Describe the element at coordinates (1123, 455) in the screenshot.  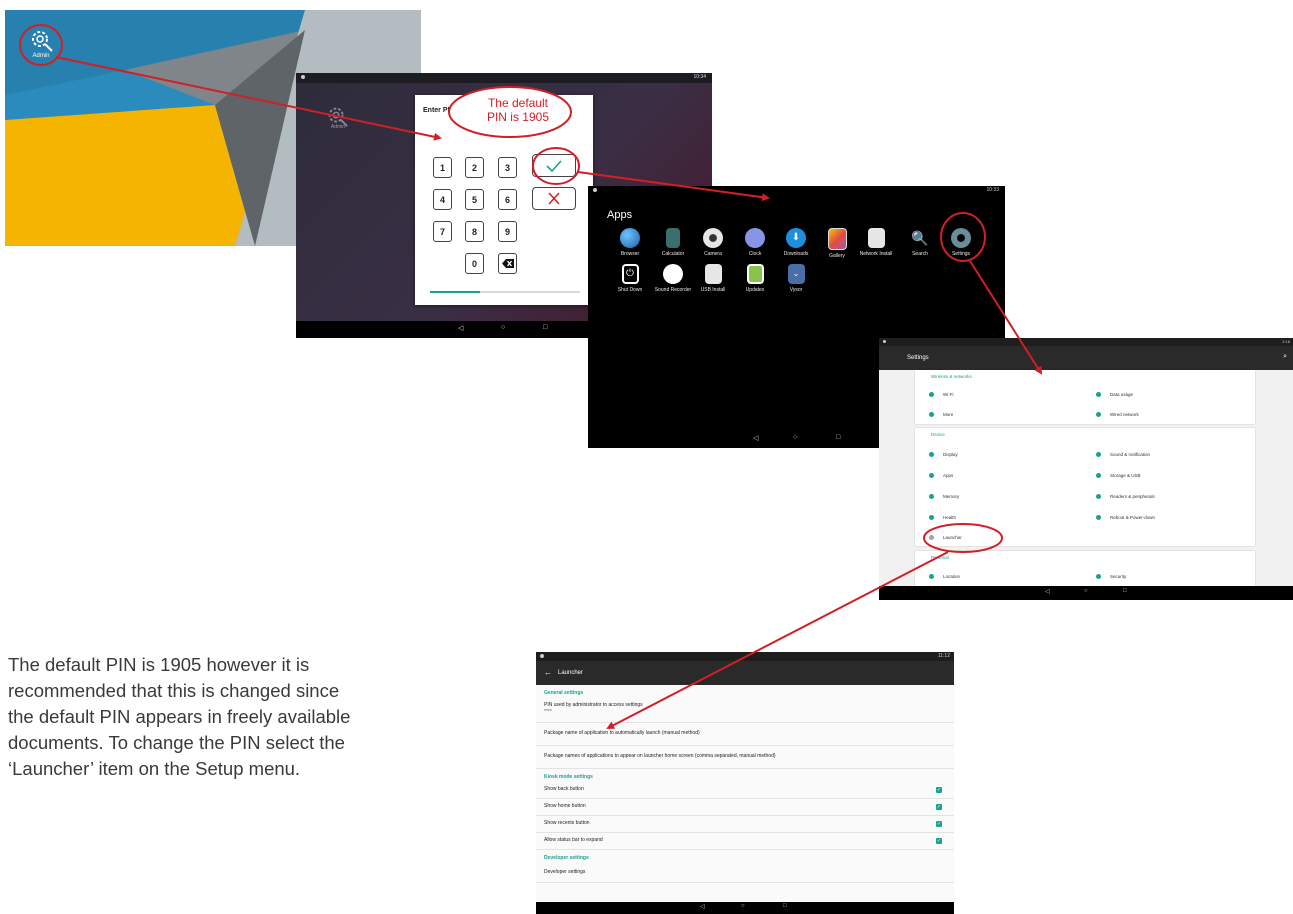
I see `settings-item-sound: Sound & notification` at that location.